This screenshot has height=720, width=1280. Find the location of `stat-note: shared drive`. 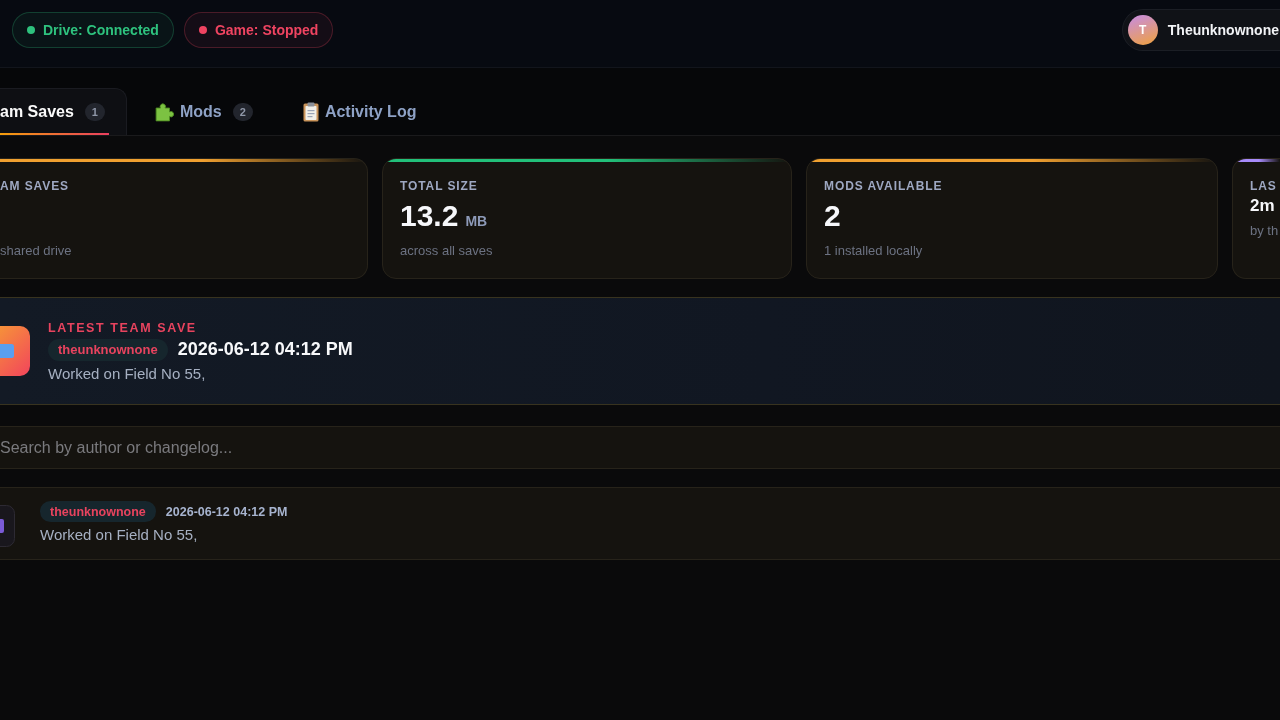

stat-note: shared drive is located at coordinates (36, 250).